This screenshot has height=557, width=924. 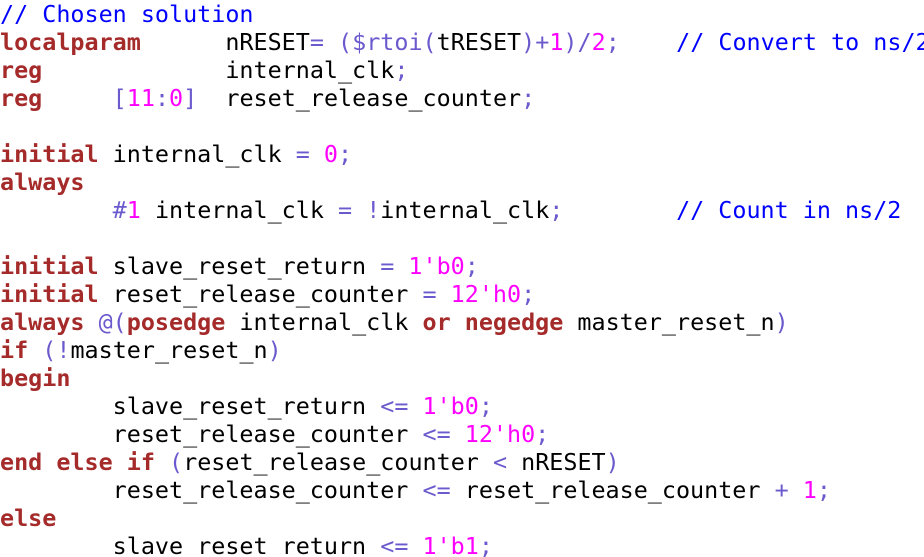 I want to click on keyword-token: initial, so click(x=49, y=294).